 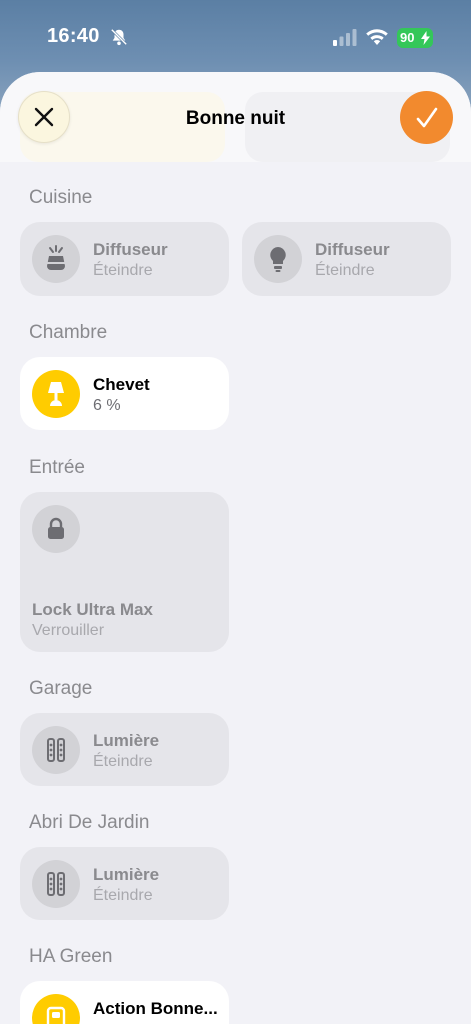 I want to click on checkmark-icon, so click(x=426, y=117).